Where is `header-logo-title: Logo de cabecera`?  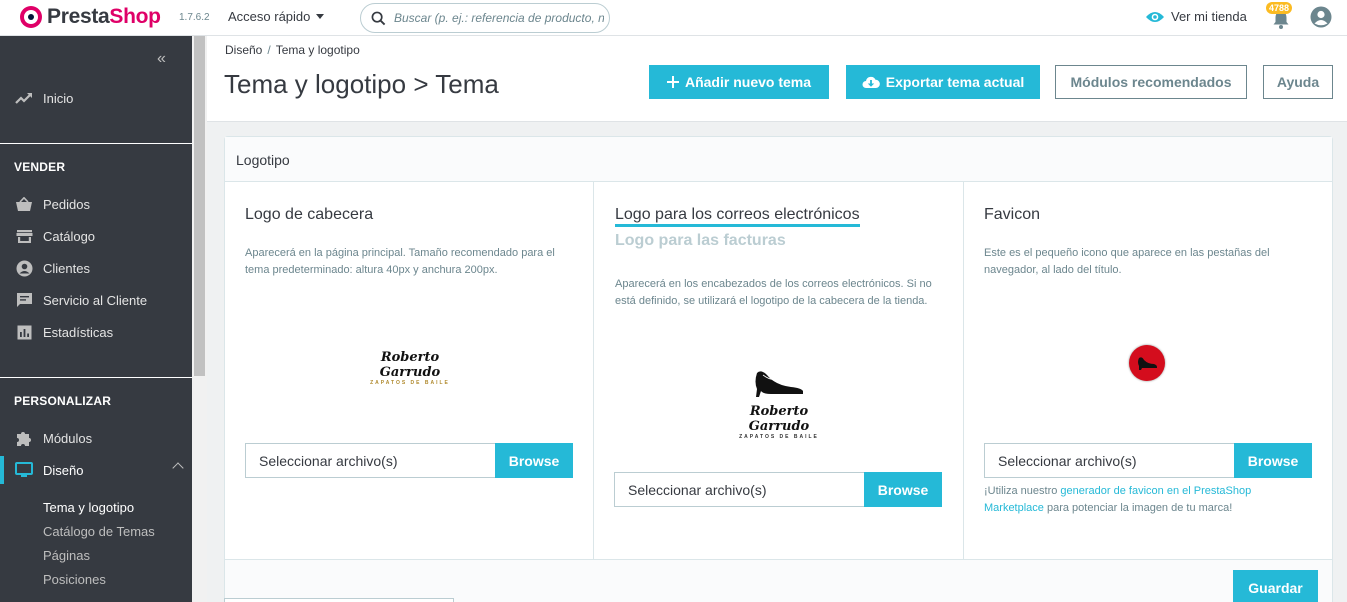
header-logo-title: Logo de cabecera is located at coordinates (309, 214).